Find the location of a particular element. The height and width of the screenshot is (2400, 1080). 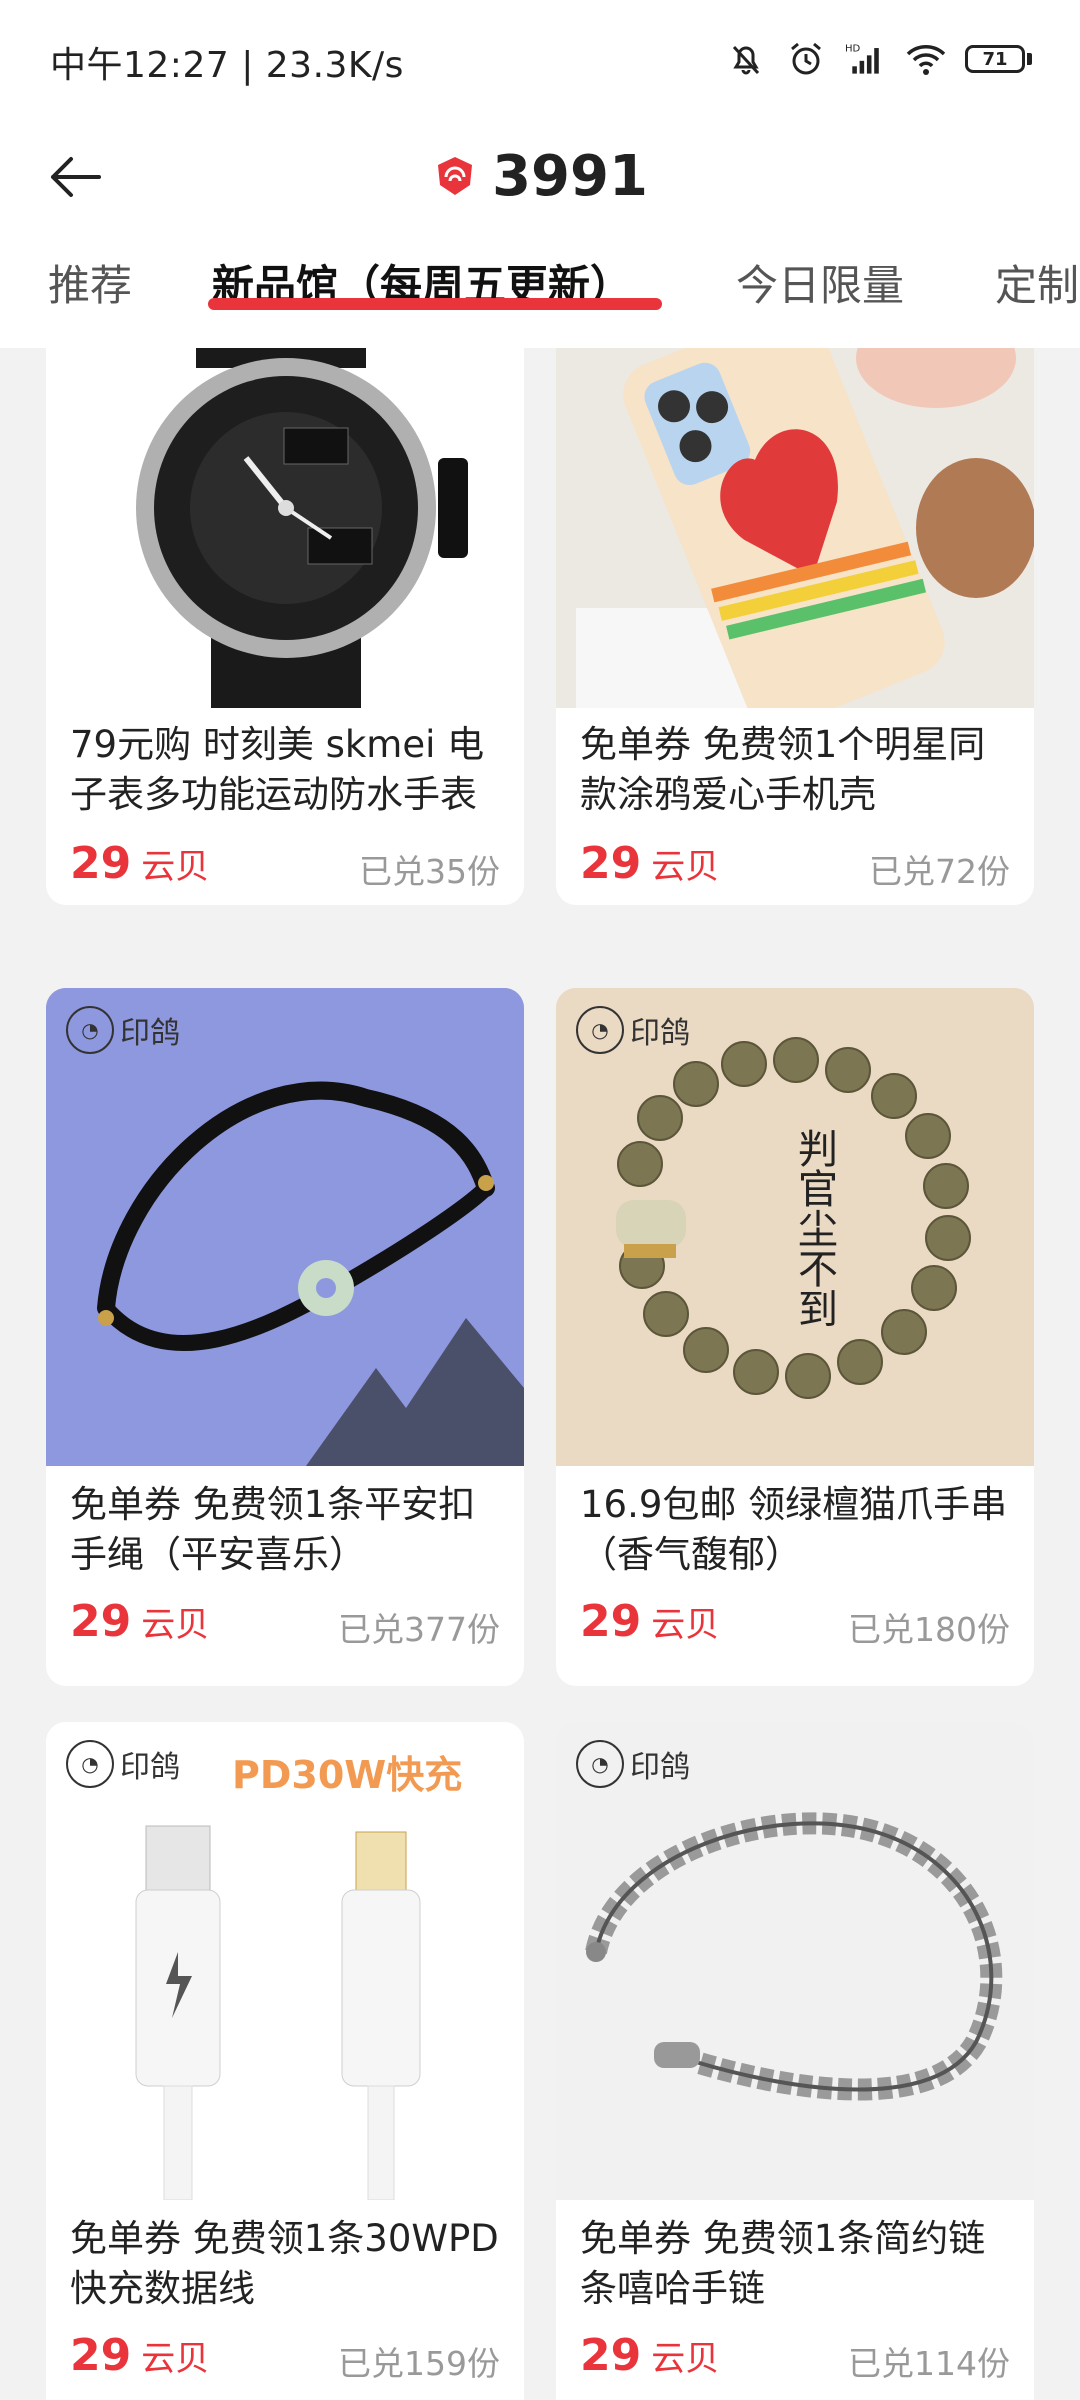

product-image-sandalwood: ◔ 印鸽 判官尘不到 is located at coordinates (795, 1227).